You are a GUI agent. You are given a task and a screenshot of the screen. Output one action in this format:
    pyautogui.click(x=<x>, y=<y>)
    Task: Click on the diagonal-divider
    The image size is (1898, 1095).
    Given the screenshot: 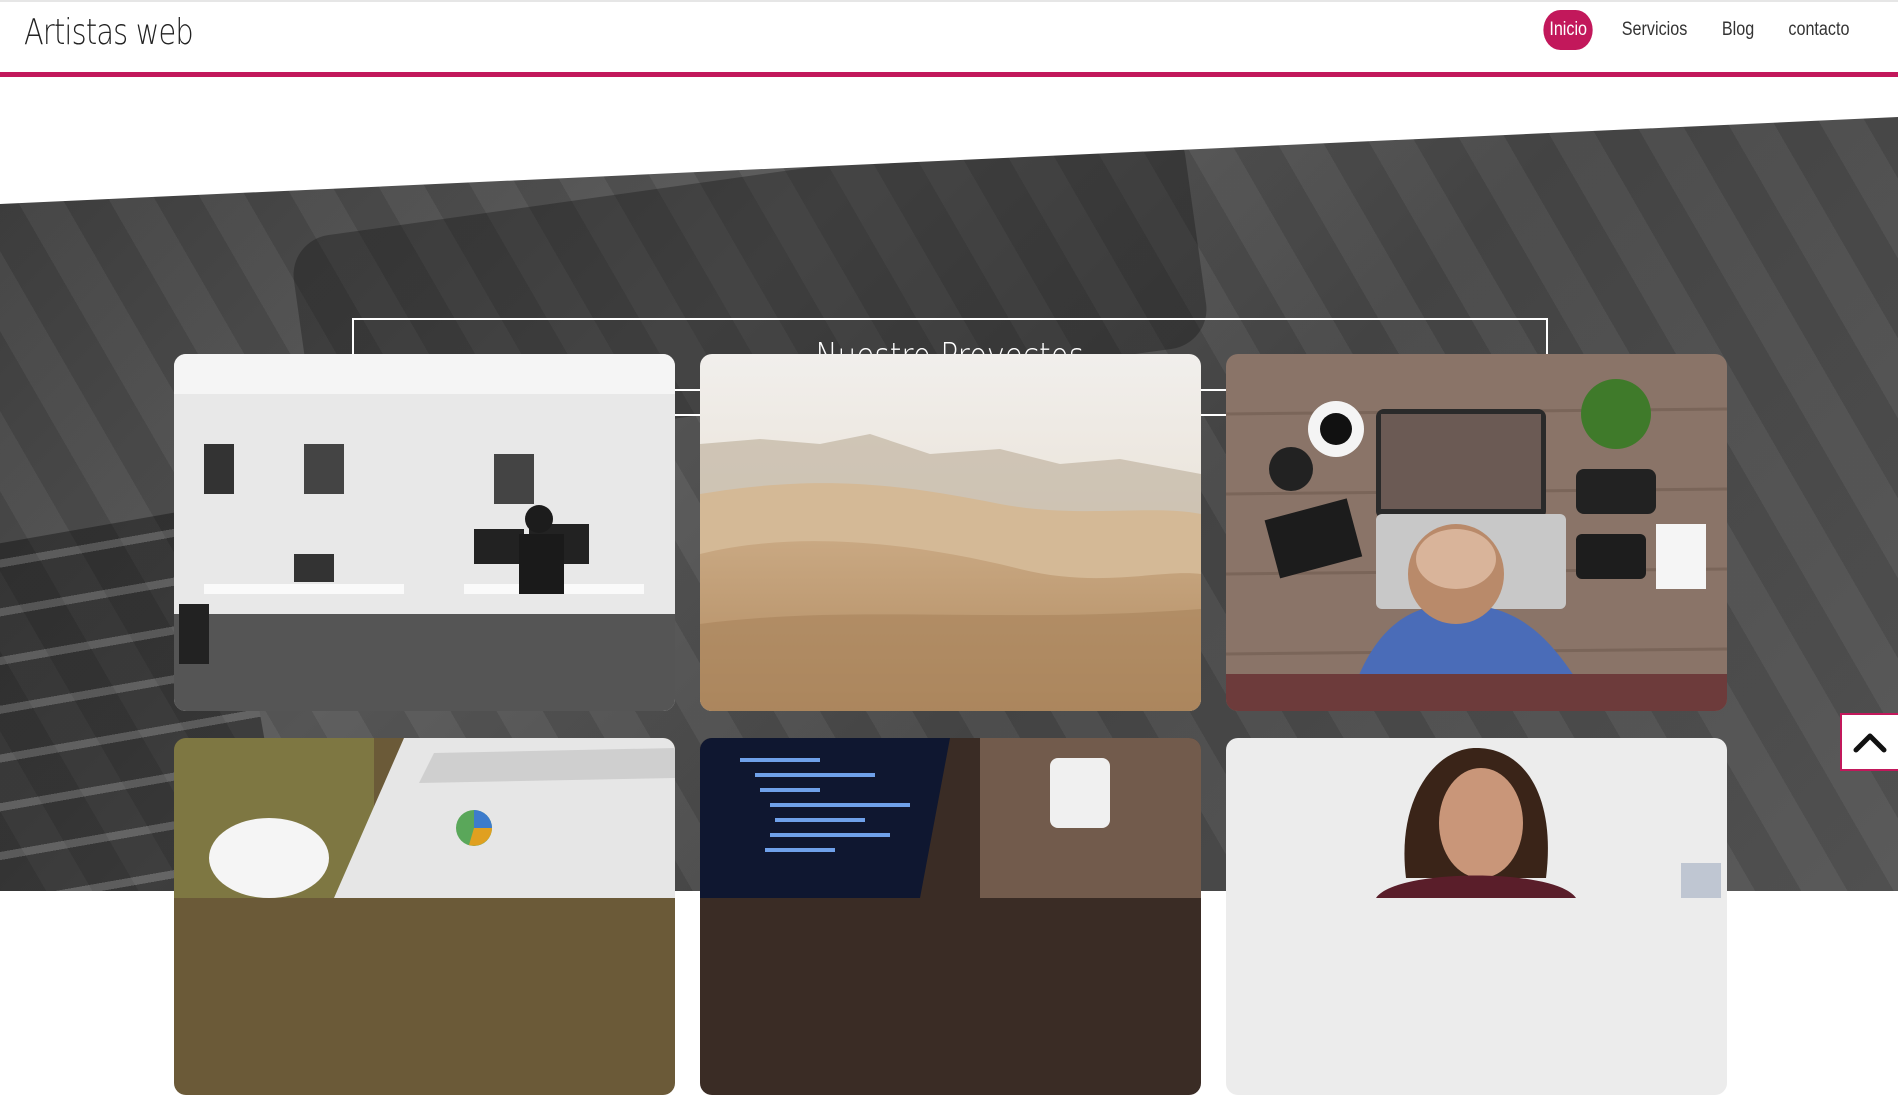 What is the action you would take?
    pyautogui.click(x=949, y=140)
    